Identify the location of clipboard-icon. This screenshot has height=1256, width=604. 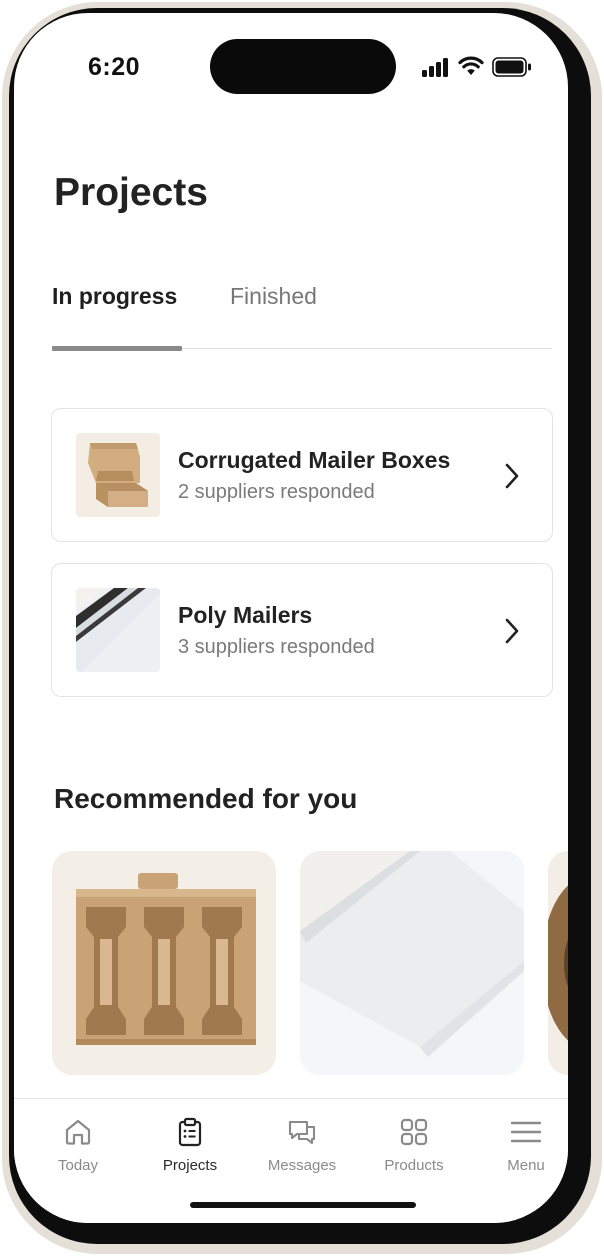
(190, 1132).